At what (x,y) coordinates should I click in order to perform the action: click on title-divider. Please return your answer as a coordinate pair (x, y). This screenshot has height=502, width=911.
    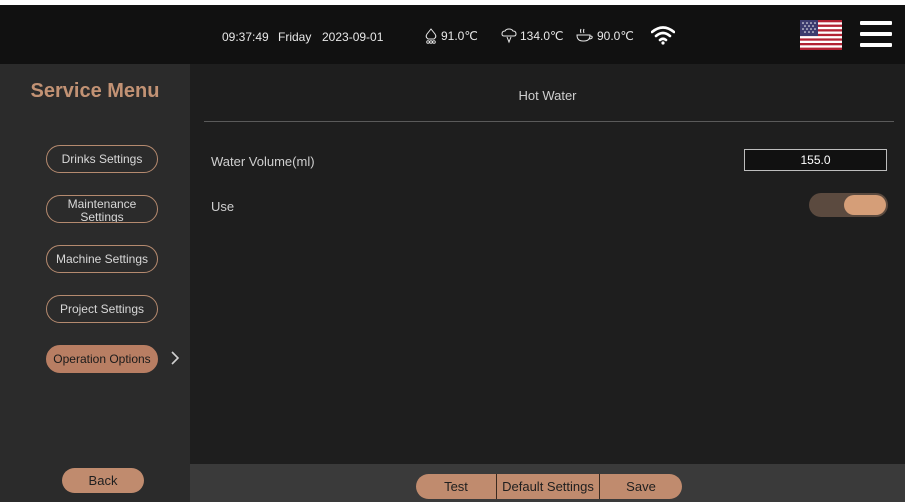
    Looking at the image, I should click on (549, 121).